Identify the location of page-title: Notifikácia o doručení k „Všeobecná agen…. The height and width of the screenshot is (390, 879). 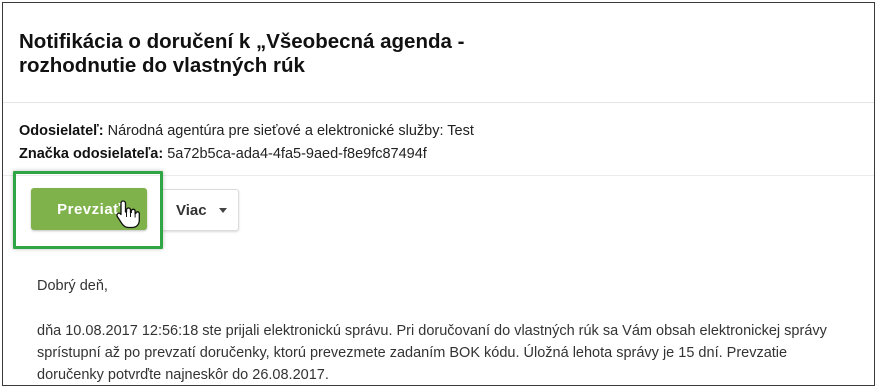
(269, 54).